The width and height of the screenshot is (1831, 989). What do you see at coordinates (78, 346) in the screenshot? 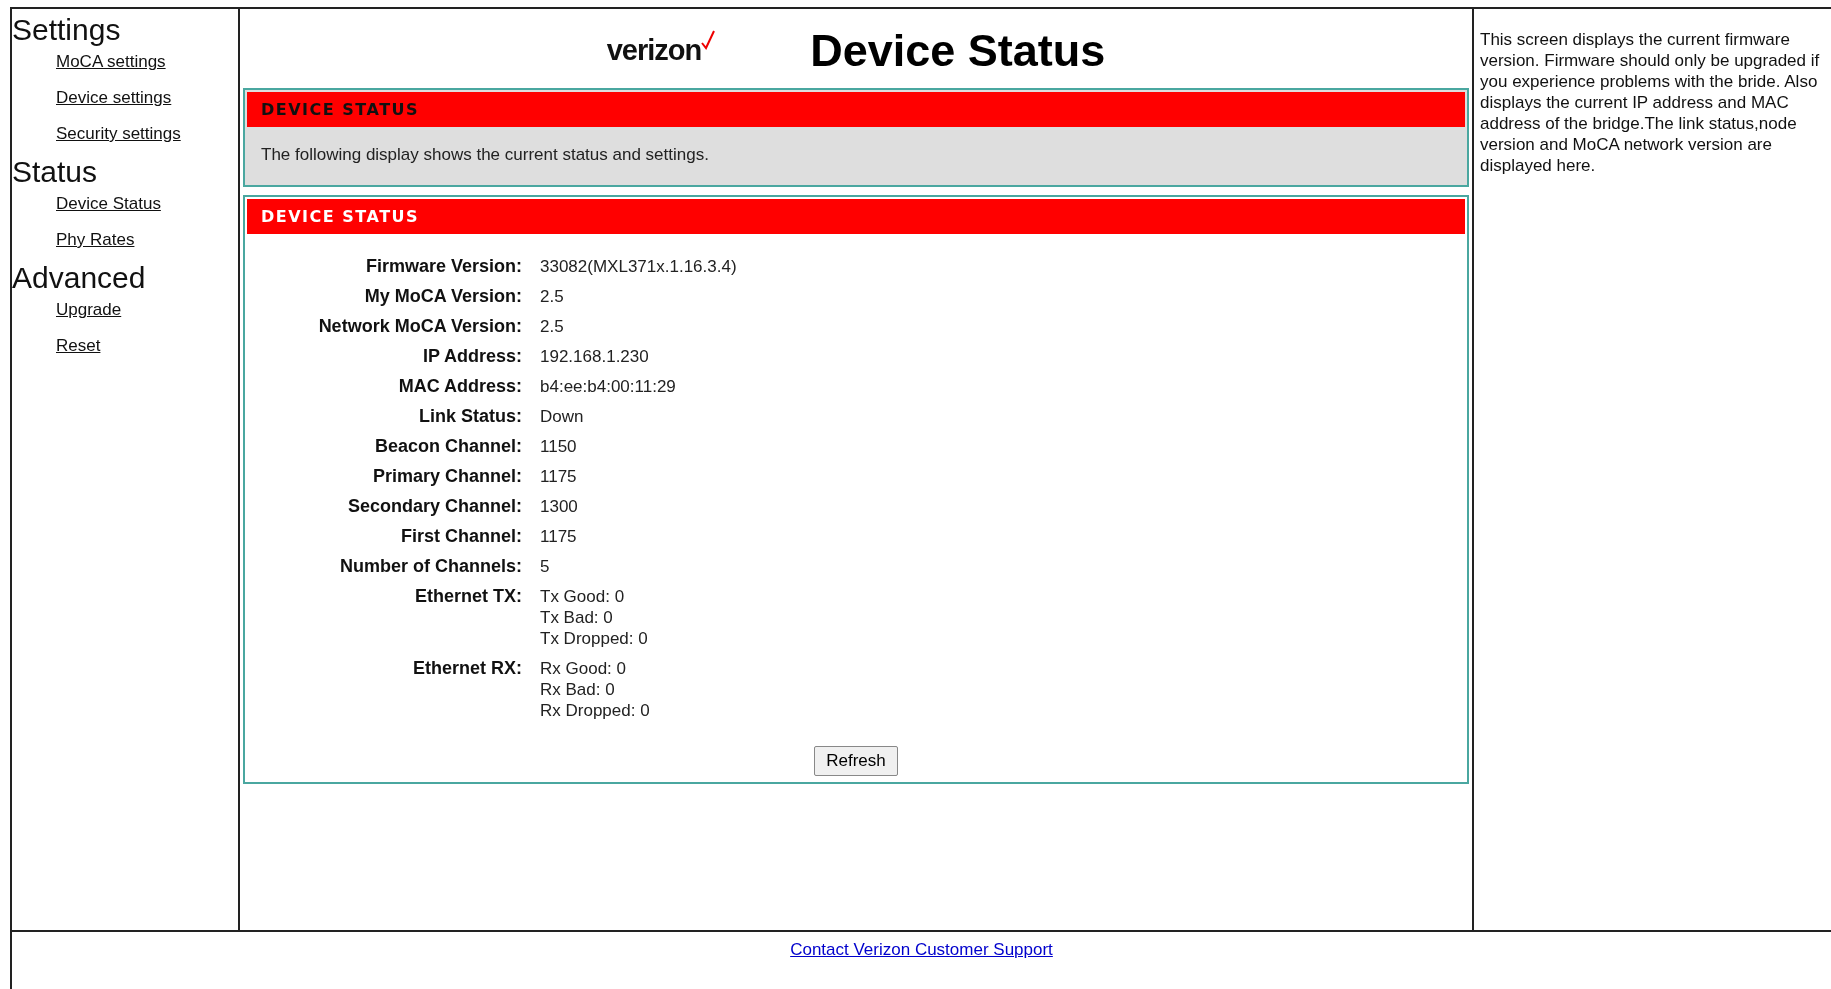
I see `sidebar-link: Reset` at bounding box center [78, 346].